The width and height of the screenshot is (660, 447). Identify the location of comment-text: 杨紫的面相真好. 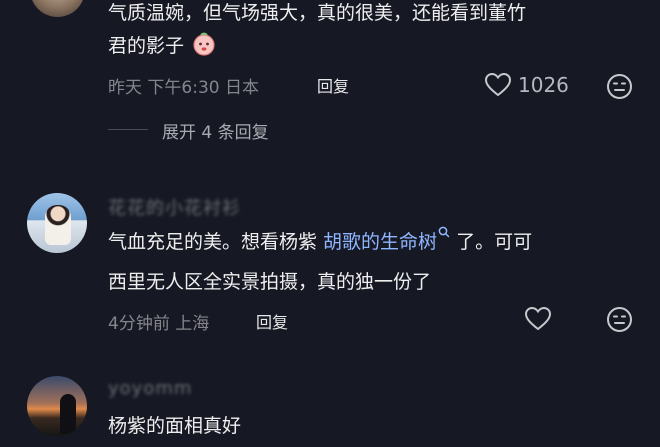
(174, 426).